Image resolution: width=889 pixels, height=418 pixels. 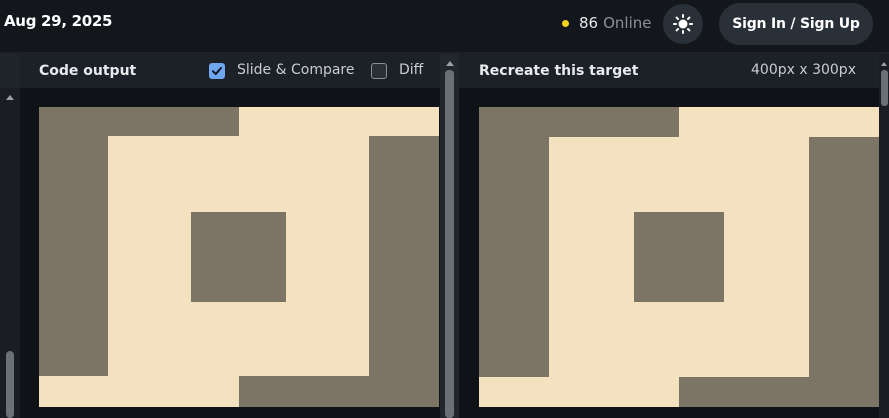 What do you see at coordinates (10, 384) in the screenshot?
I see `left-scroll-thumb` at bounding box center [10, 384].